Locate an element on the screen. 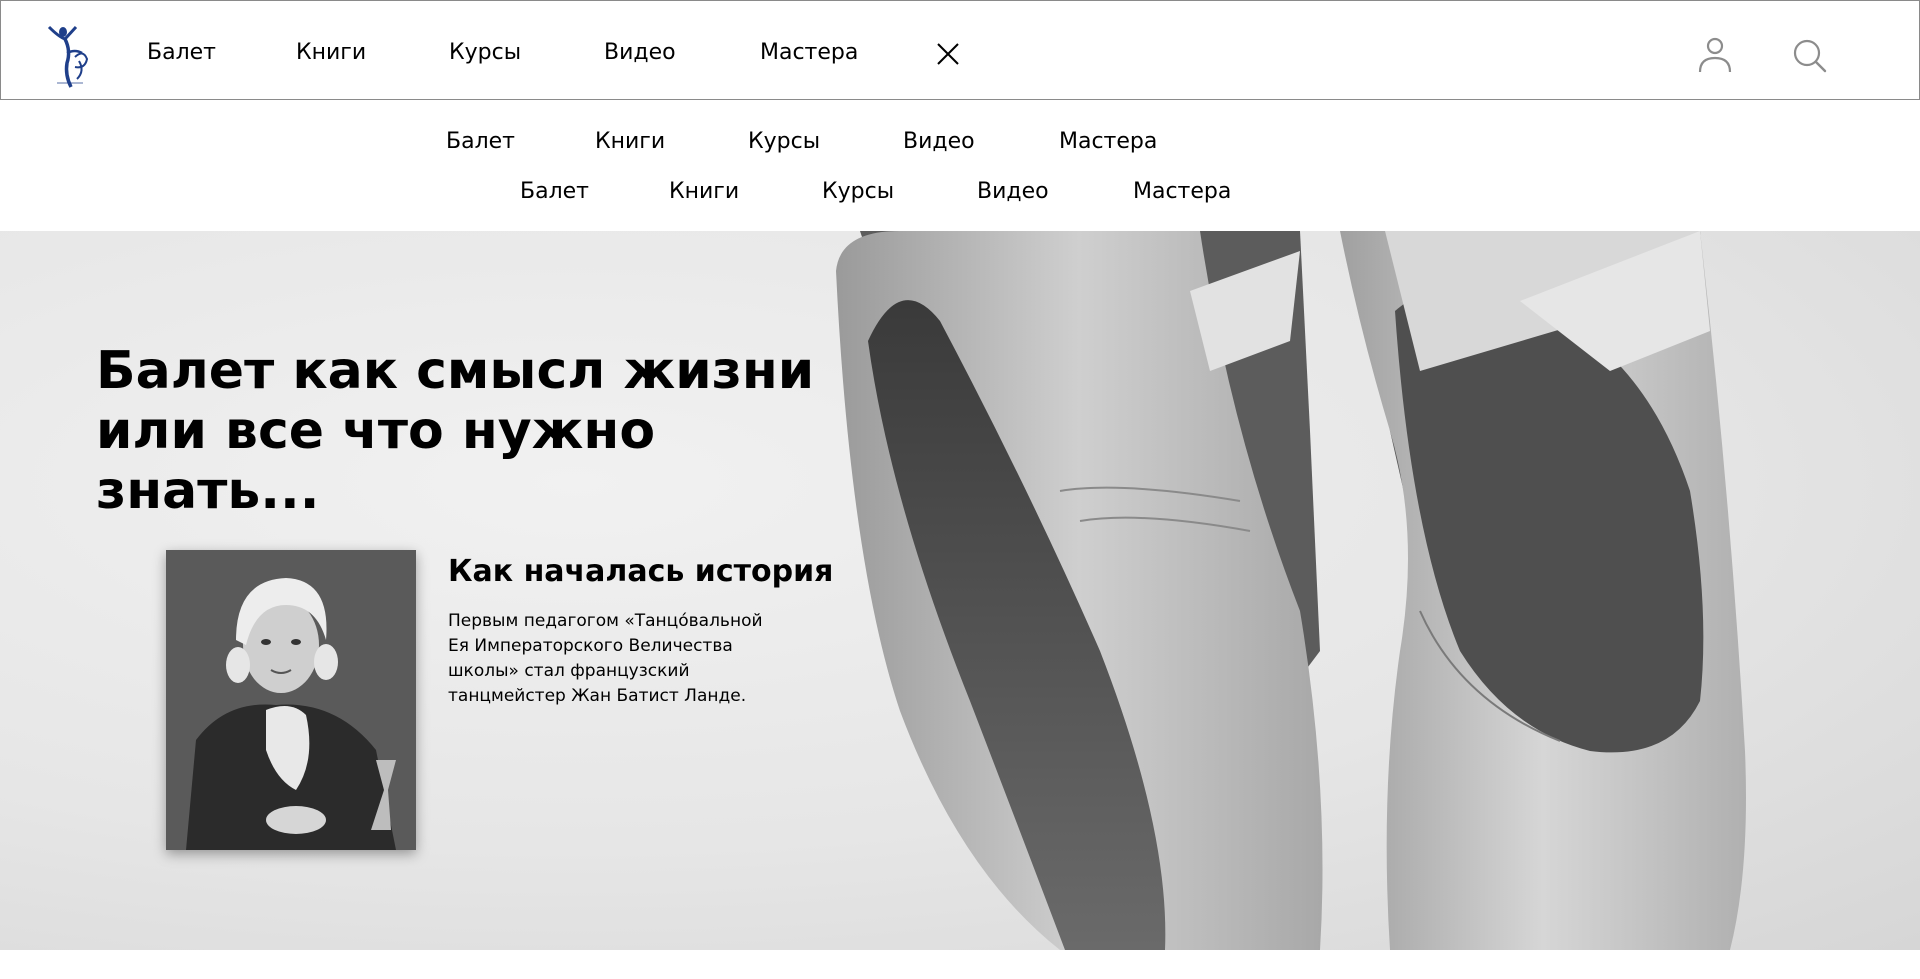 The height and width of the screenshot is (979, 1920). top-bar: Балет Книги Курсы Видео Мастера is located at coordinates (960, 50).